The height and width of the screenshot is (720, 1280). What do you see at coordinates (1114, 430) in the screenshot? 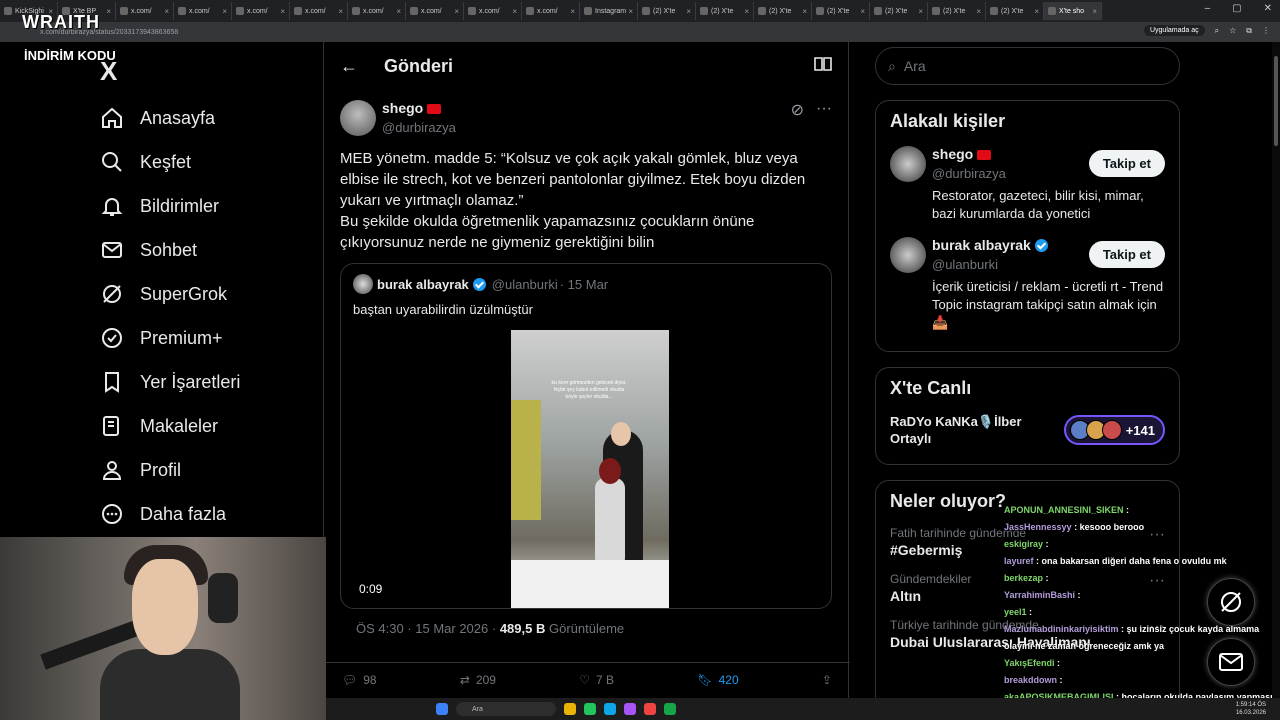
I see `live-listeners-pill: +141` at bounding box center [1114, 430].